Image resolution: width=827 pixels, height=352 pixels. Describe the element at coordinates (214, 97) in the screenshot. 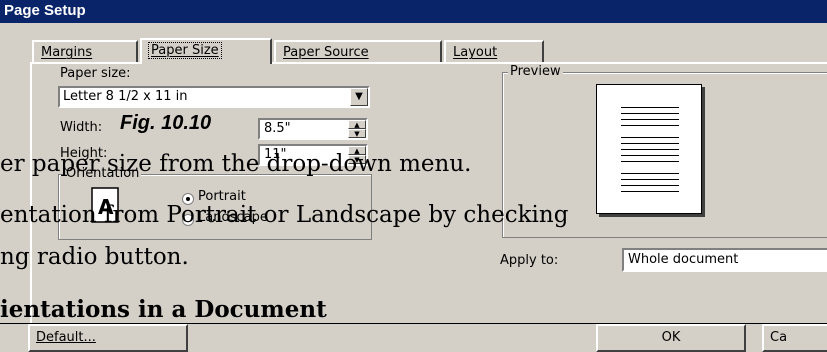

I see `paper-size-dropdown: Letter 8 1/2 x 11 in ▼` at that location.